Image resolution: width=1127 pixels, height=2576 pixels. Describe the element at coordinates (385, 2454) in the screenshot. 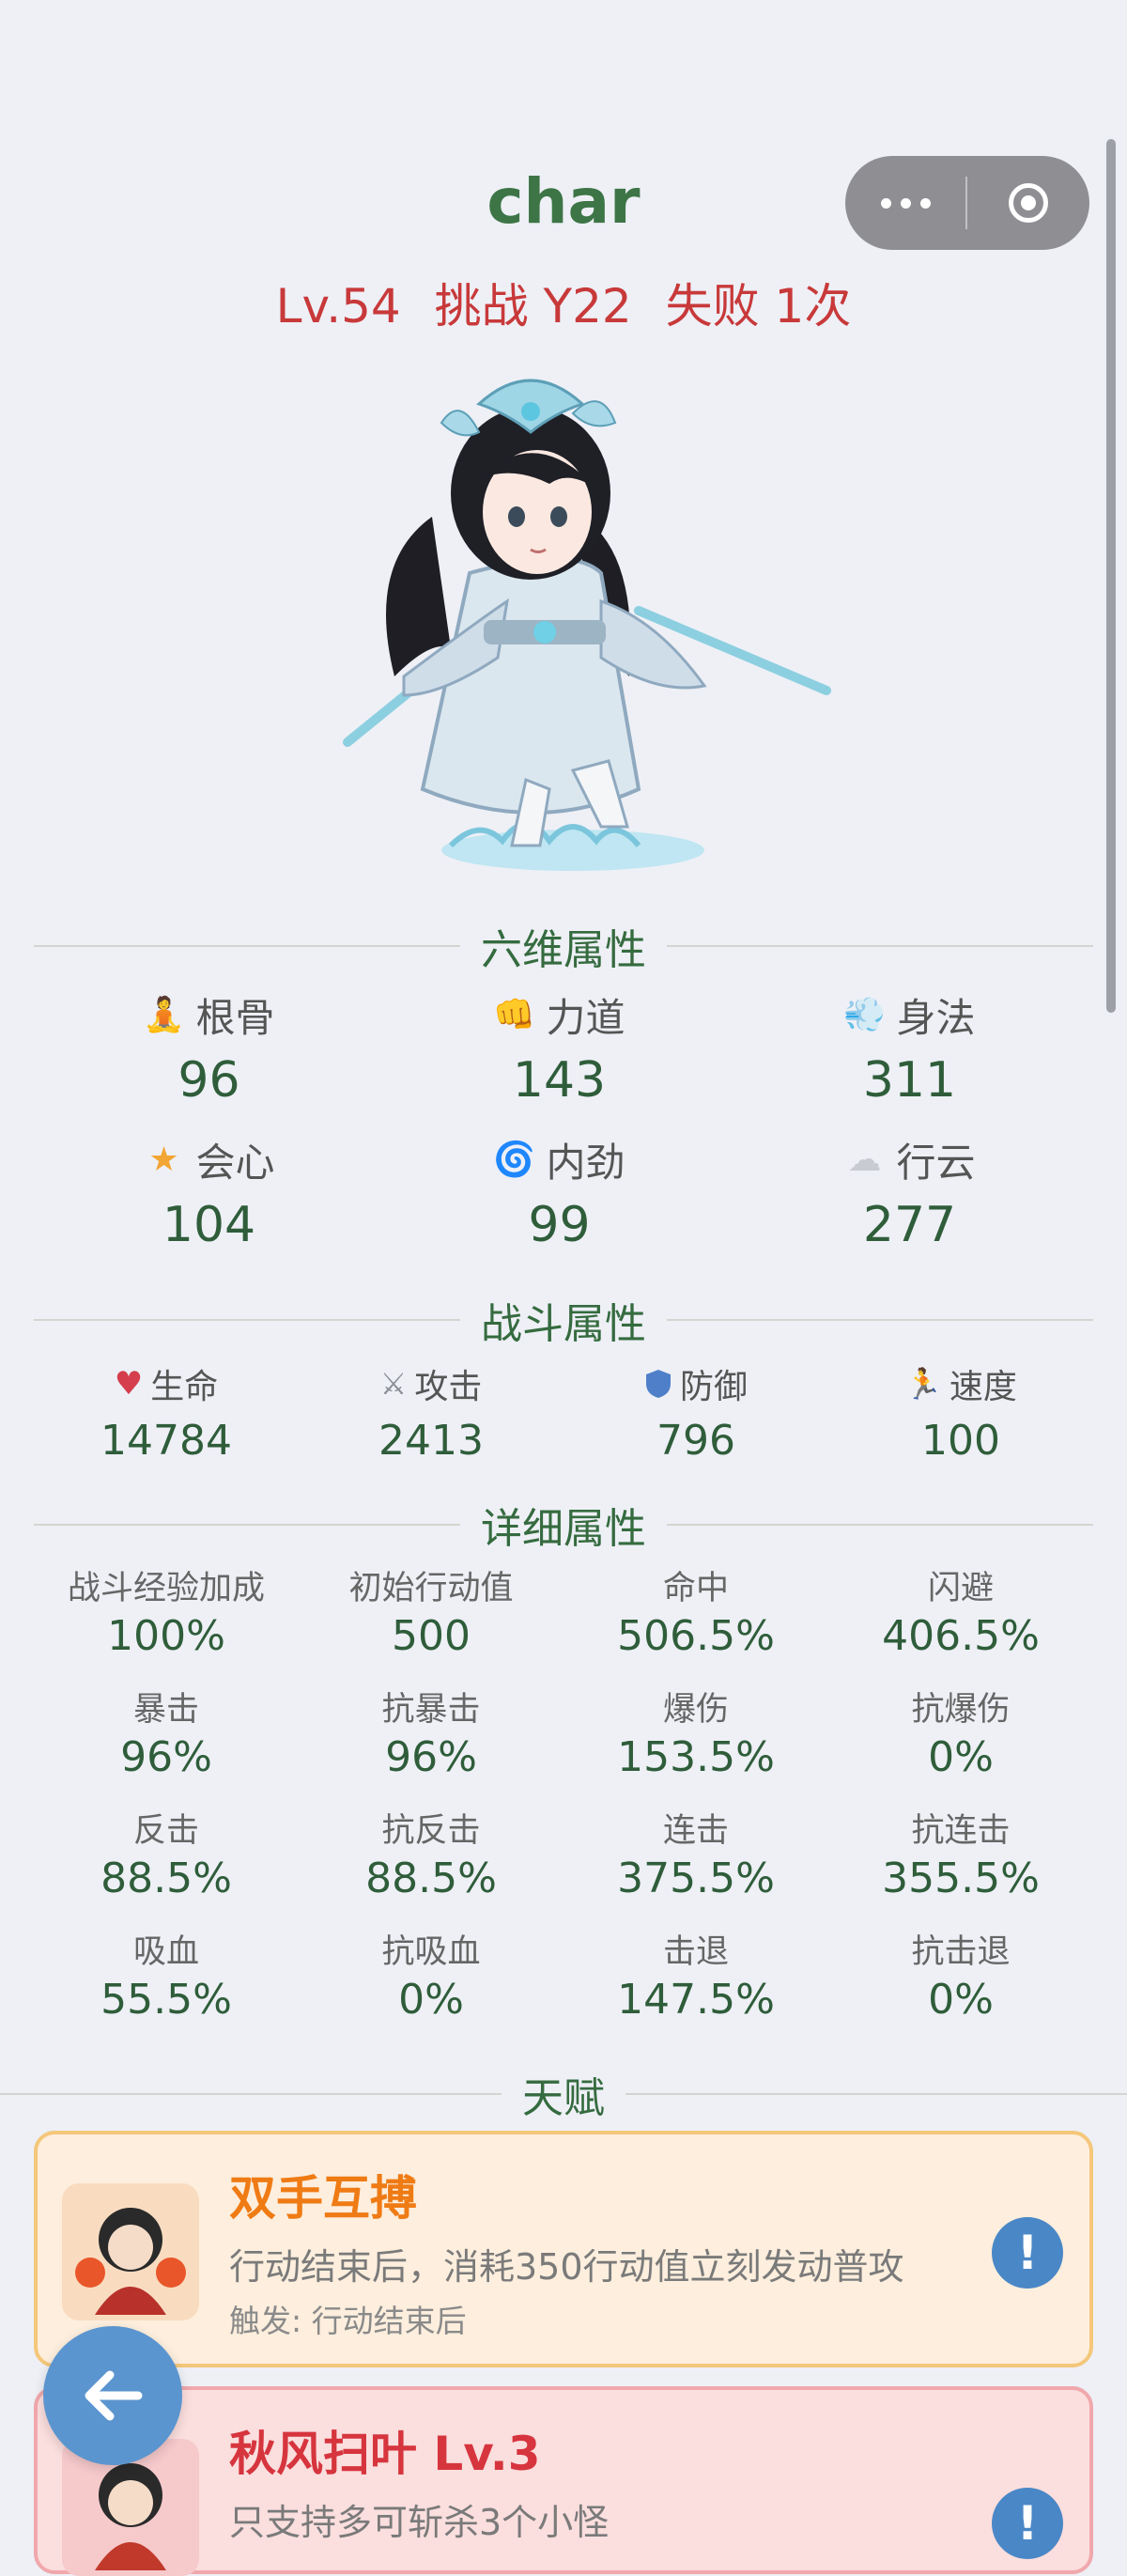

I see `talent-title: 秋风扫叶 Lv.3` at that location.